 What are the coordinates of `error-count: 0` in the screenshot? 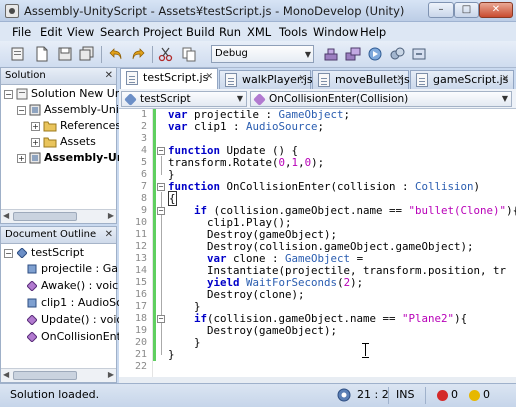 It's located at (454, 394).